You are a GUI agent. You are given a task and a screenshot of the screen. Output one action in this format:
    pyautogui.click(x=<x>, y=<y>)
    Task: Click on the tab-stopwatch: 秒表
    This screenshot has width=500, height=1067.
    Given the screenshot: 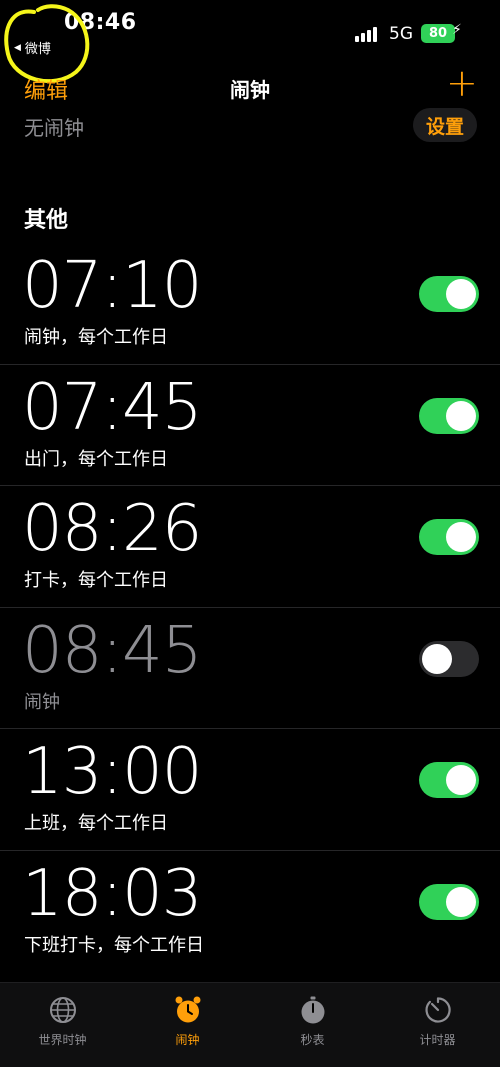 What is the action you would take?
    pyautogui.click(x=312, y=1025)
    